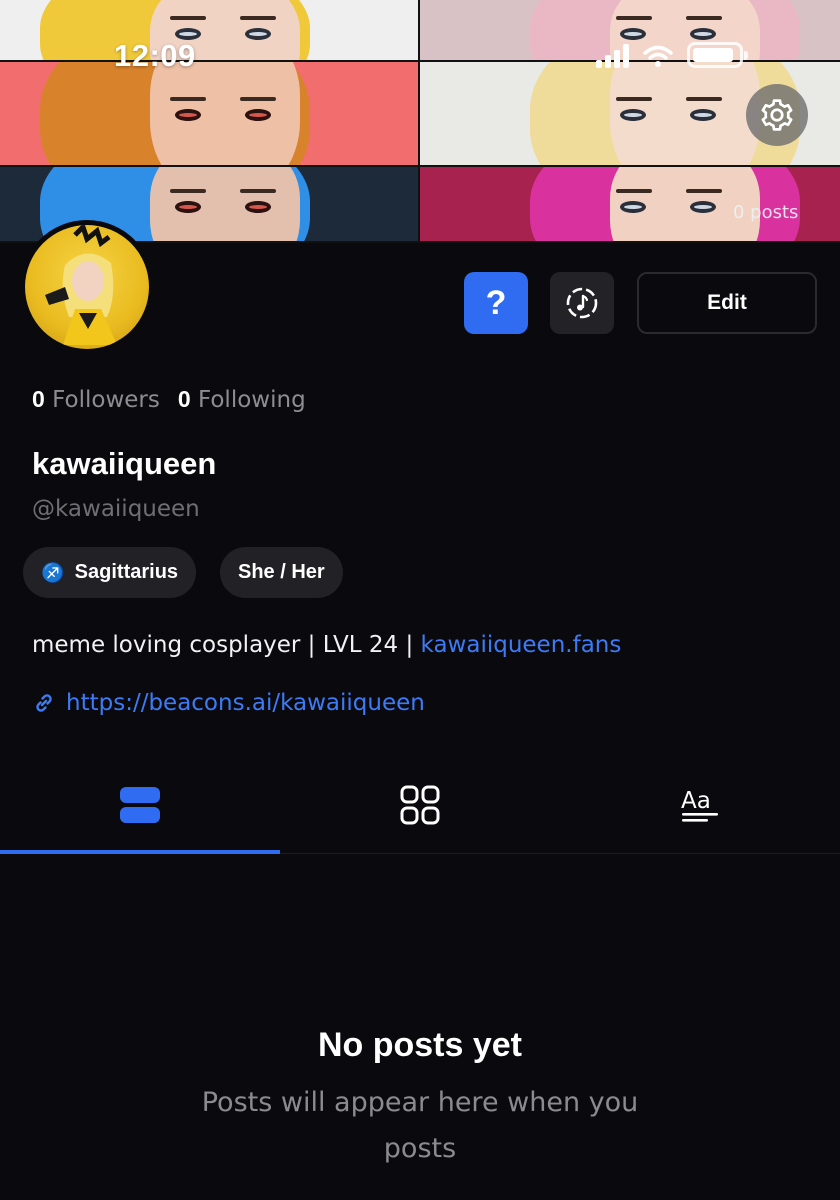 This screenshot has height=1200, width=840. What do you see at coordinates (658, 56) in the screenshot?
I see `wifi-icon` at bounding box center [658, 56].